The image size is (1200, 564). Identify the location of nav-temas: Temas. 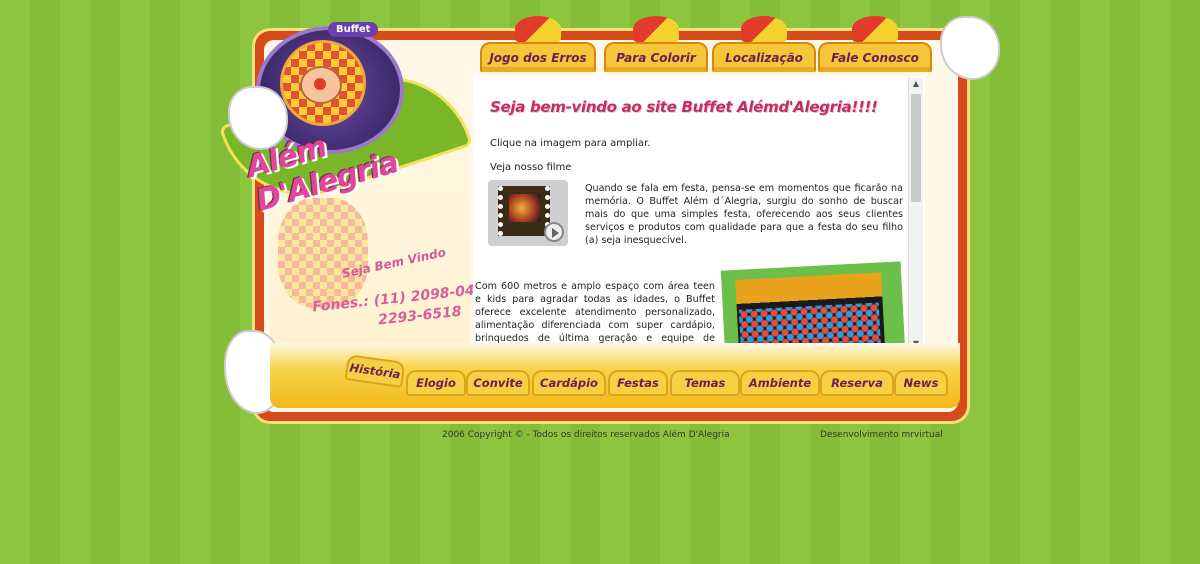
(705, 383).